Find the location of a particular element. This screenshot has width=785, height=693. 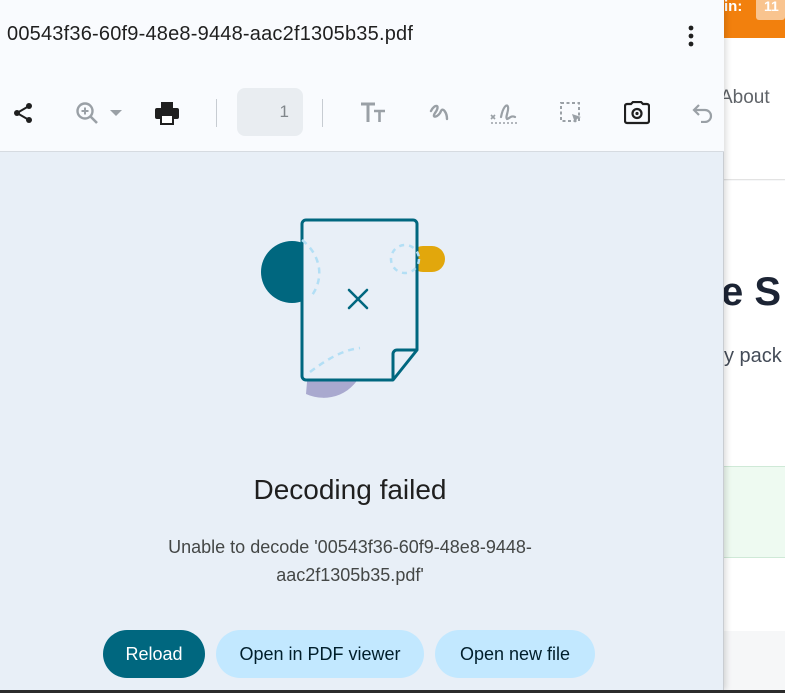

screenshot-icon is located at coordinates (637, 113).